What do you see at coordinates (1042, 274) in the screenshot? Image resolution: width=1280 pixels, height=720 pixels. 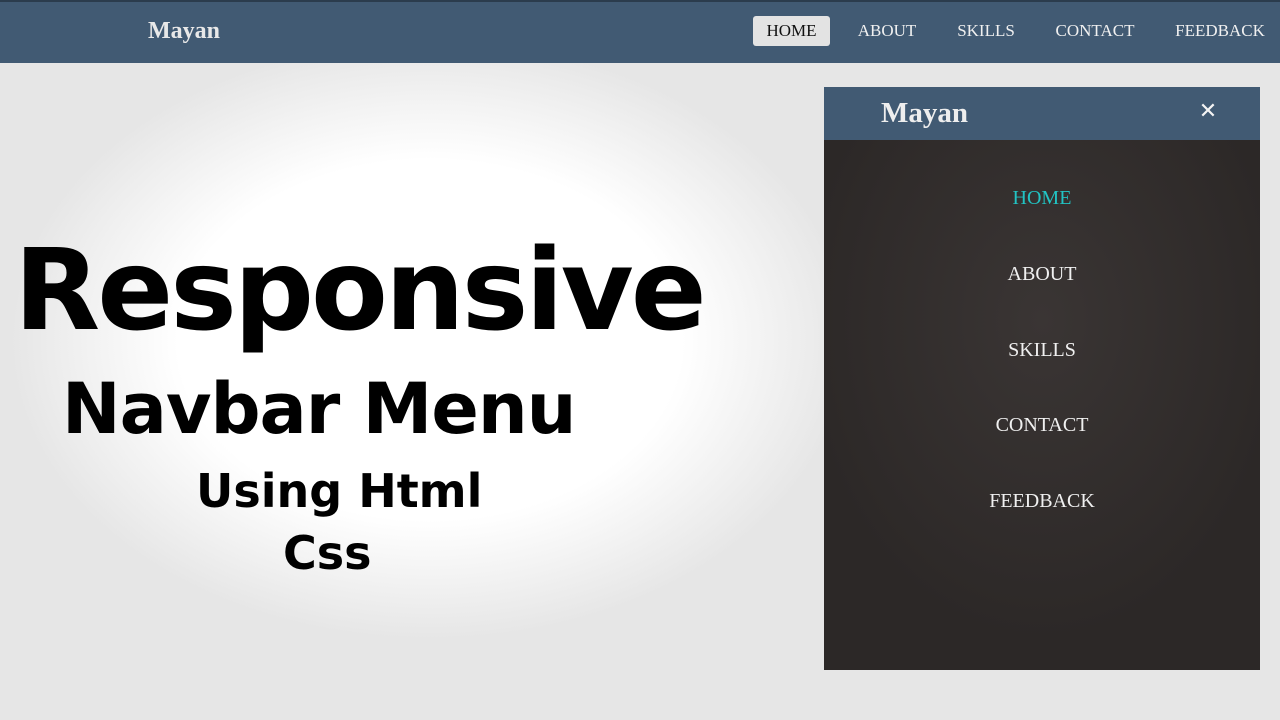 I see `mobile-link-about: ABOUT` at bounding box center [1042, 274].